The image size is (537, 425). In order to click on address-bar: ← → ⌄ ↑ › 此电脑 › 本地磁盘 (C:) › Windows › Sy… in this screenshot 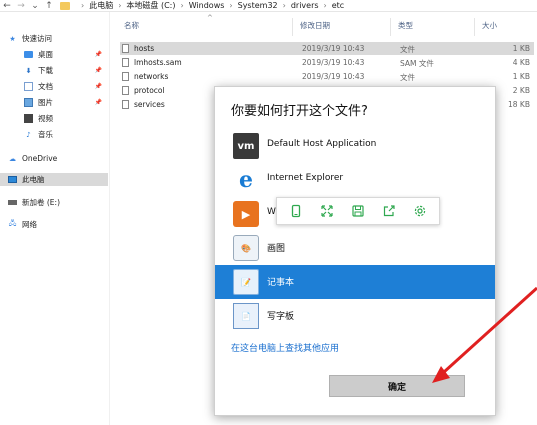, I will do `click(268, 6)`.